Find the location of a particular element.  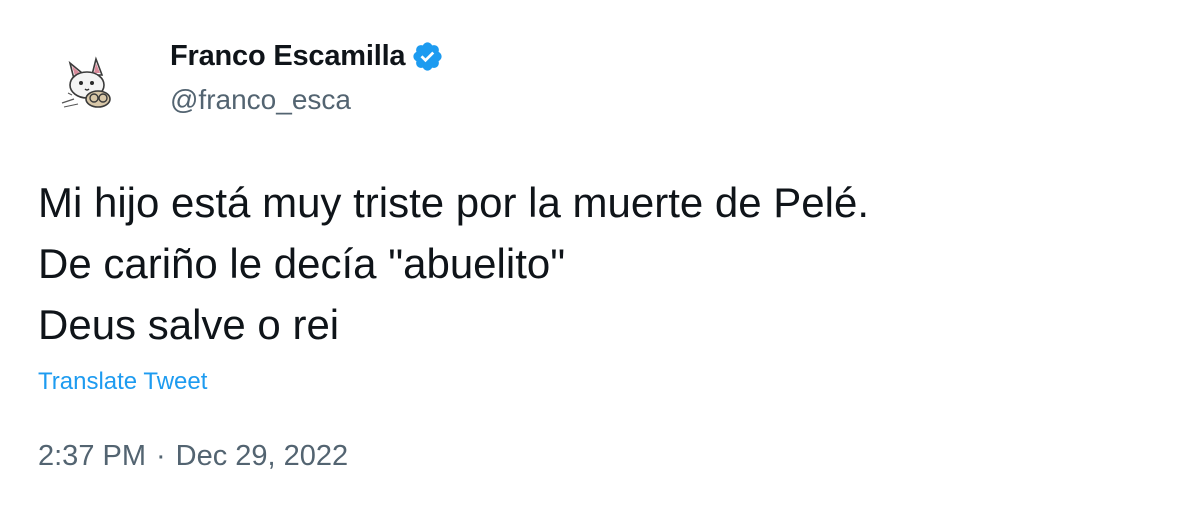

tweet-text-line: De cariño le decía "abuelito" is located at coordinates (302, 263).